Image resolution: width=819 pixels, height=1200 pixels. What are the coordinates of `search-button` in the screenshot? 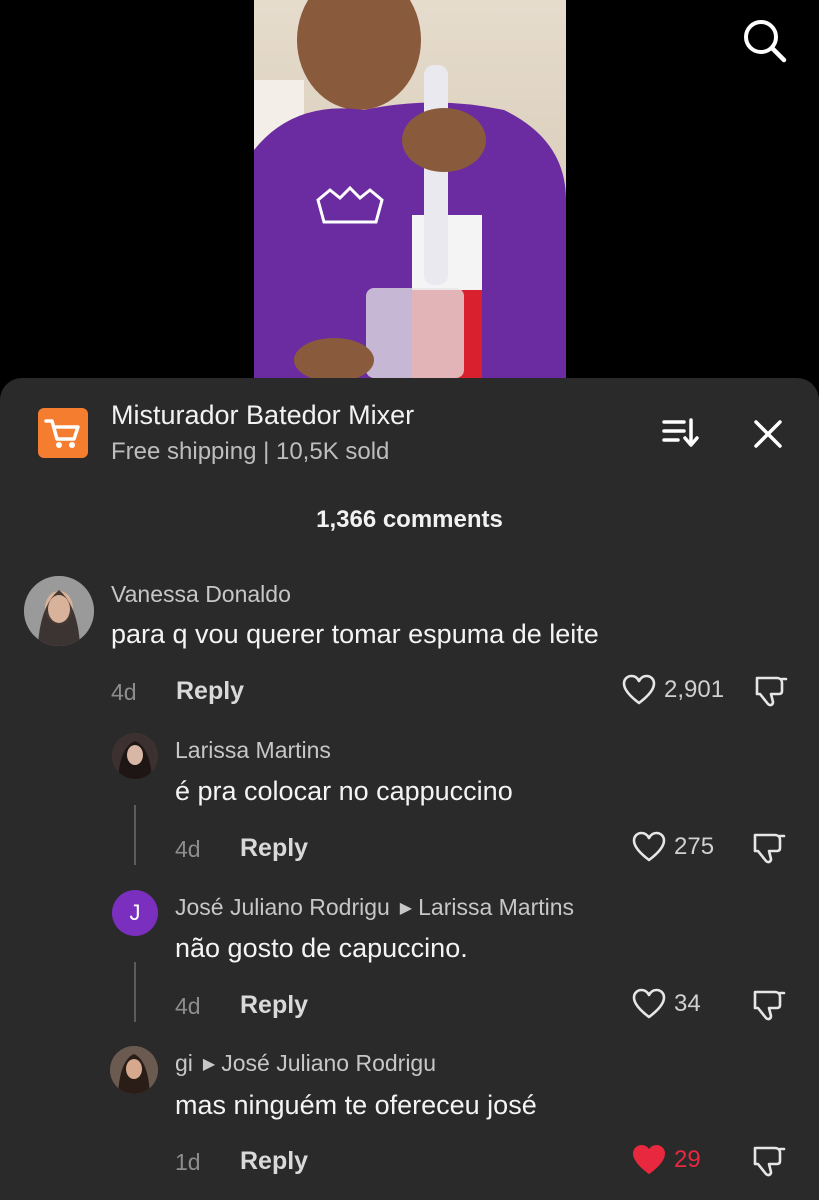 It's located at (764, 40).